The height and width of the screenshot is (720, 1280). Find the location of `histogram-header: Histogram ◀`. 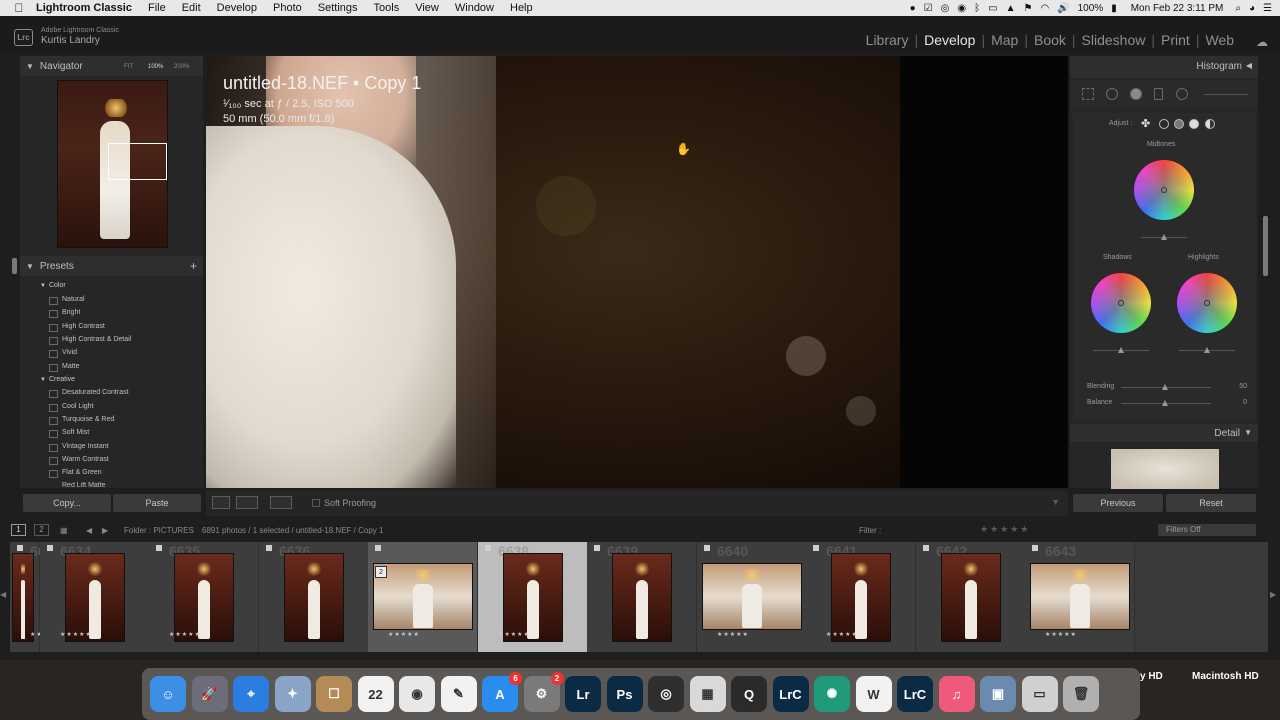

histogram-header: Histogram ◀ is located at coordinates (1164, 67).